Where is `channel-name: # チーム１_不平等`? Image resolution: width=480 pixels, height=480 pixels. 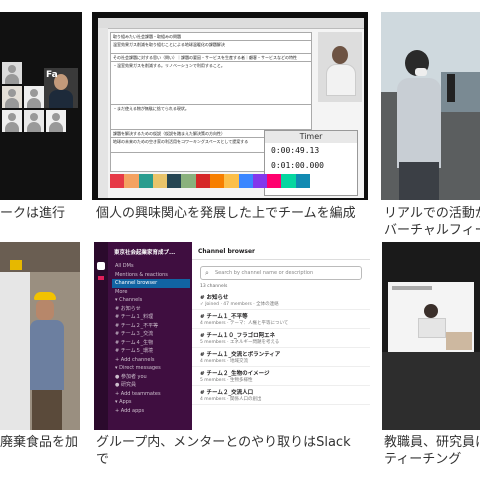 channel-name: # チーム１_不平等 is located at coordinates (224, 317).